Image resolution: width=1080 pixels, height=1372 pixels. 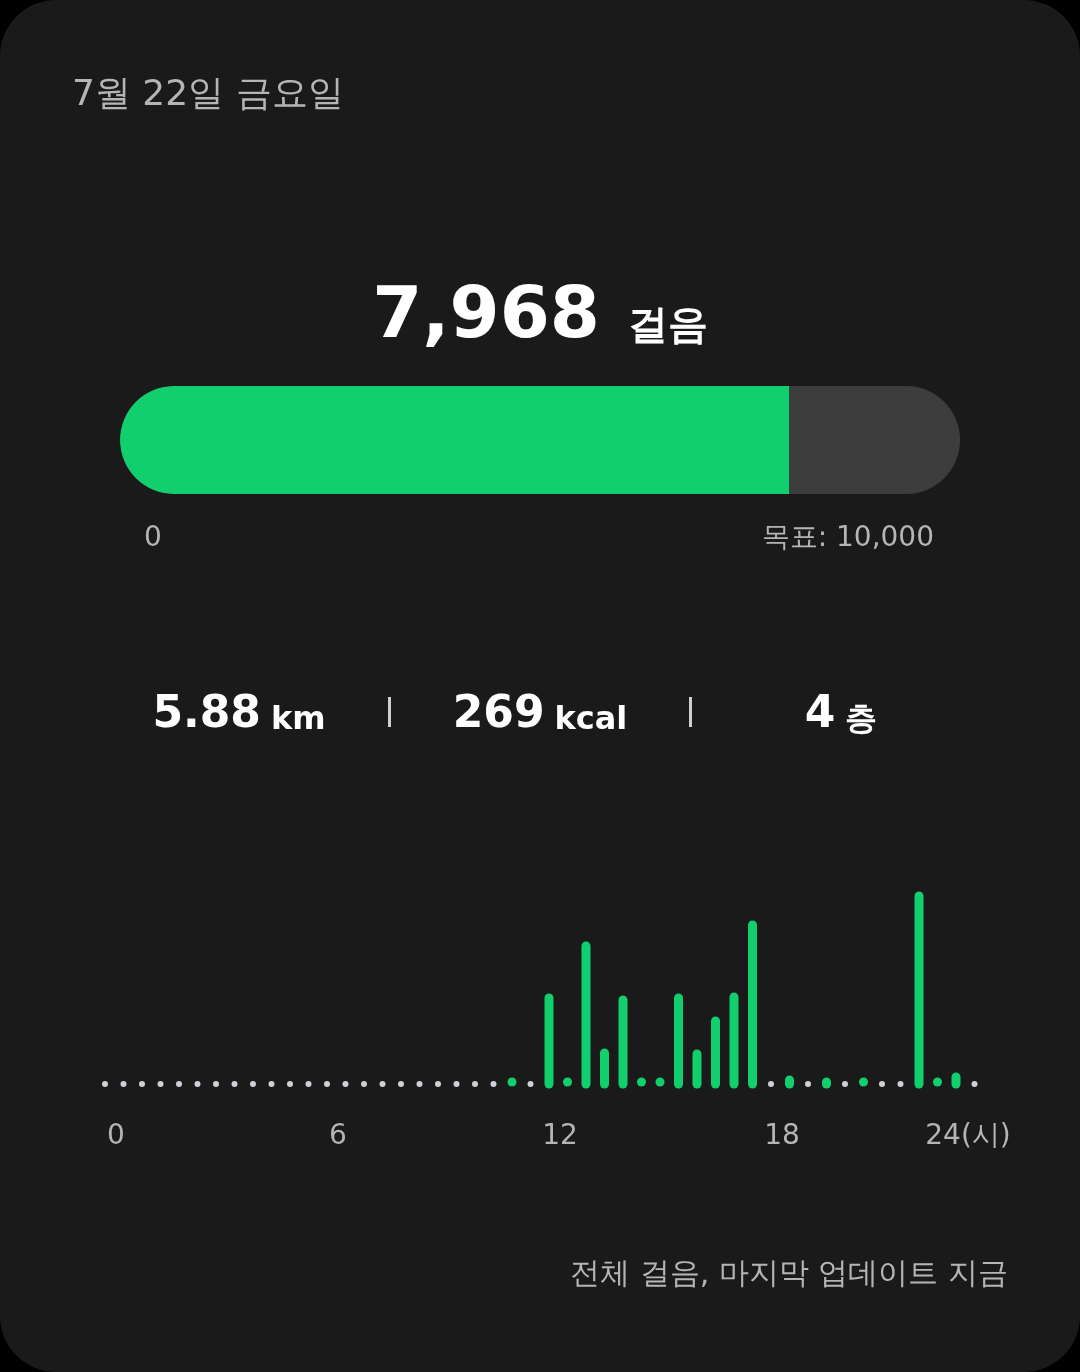 I want to click on goal-label: 목표: 10,000, so click(x=847, y=537).